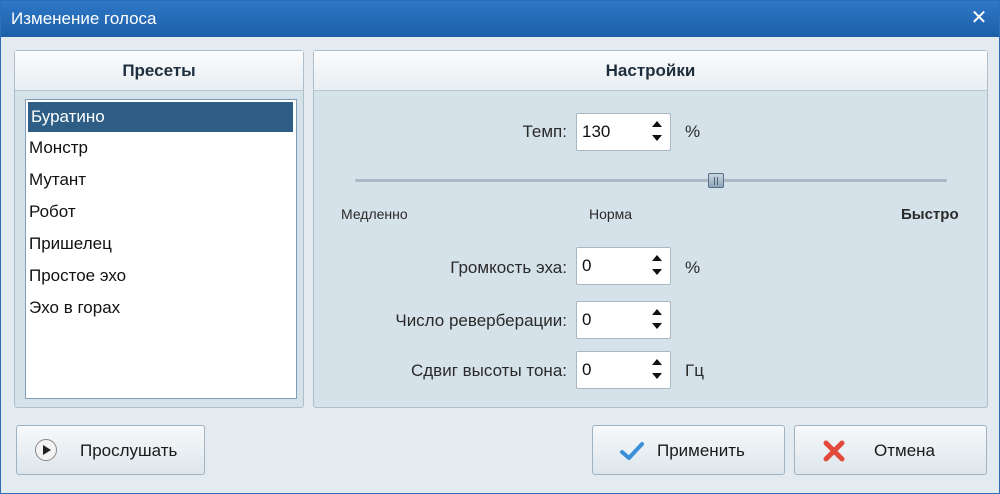 This screenshot has height=494, width=1000. Describe the element at coordinates (693, 267) in the screenshot. I see `echo-volume-unit: %` at that location.